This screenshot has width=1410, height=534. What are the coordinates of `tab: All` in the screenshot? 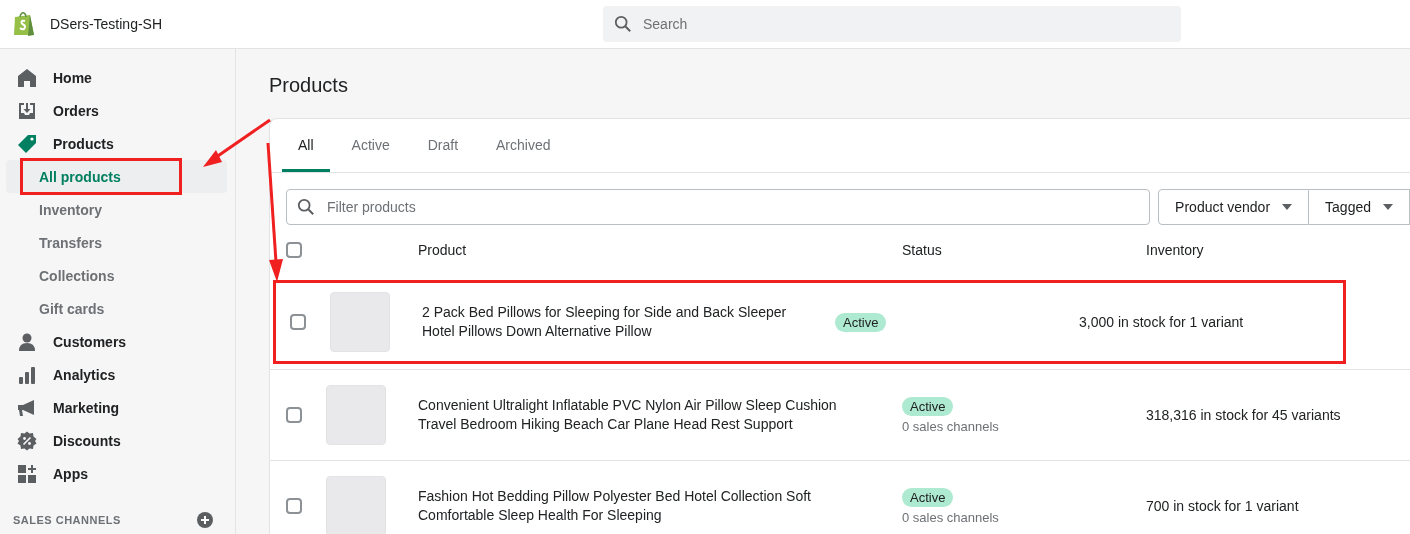 It's located at (306, 145).